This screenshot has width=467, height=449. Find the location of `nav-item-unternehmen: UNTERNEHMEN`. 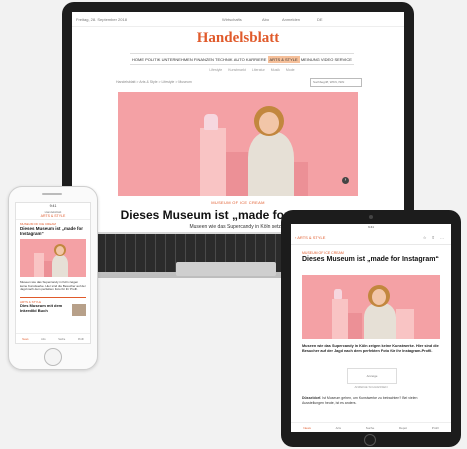

nav-item-unternehmen: UNTERNEHMEN is located at coordinates (177, 59).